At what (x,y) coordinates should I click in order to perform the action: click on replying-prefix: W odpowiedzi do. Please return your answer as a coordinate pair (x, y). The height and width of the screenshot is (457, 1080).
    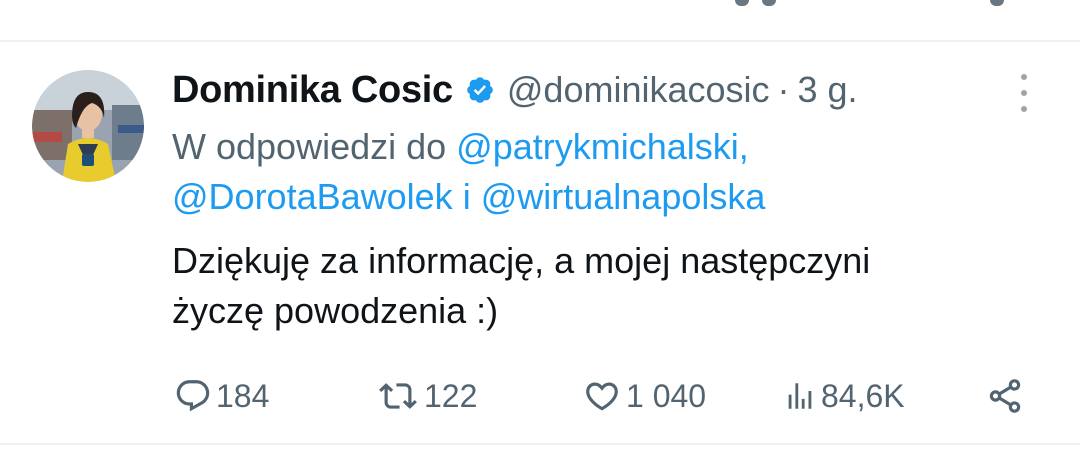
    Looking at the image, I should click on (309, 146).